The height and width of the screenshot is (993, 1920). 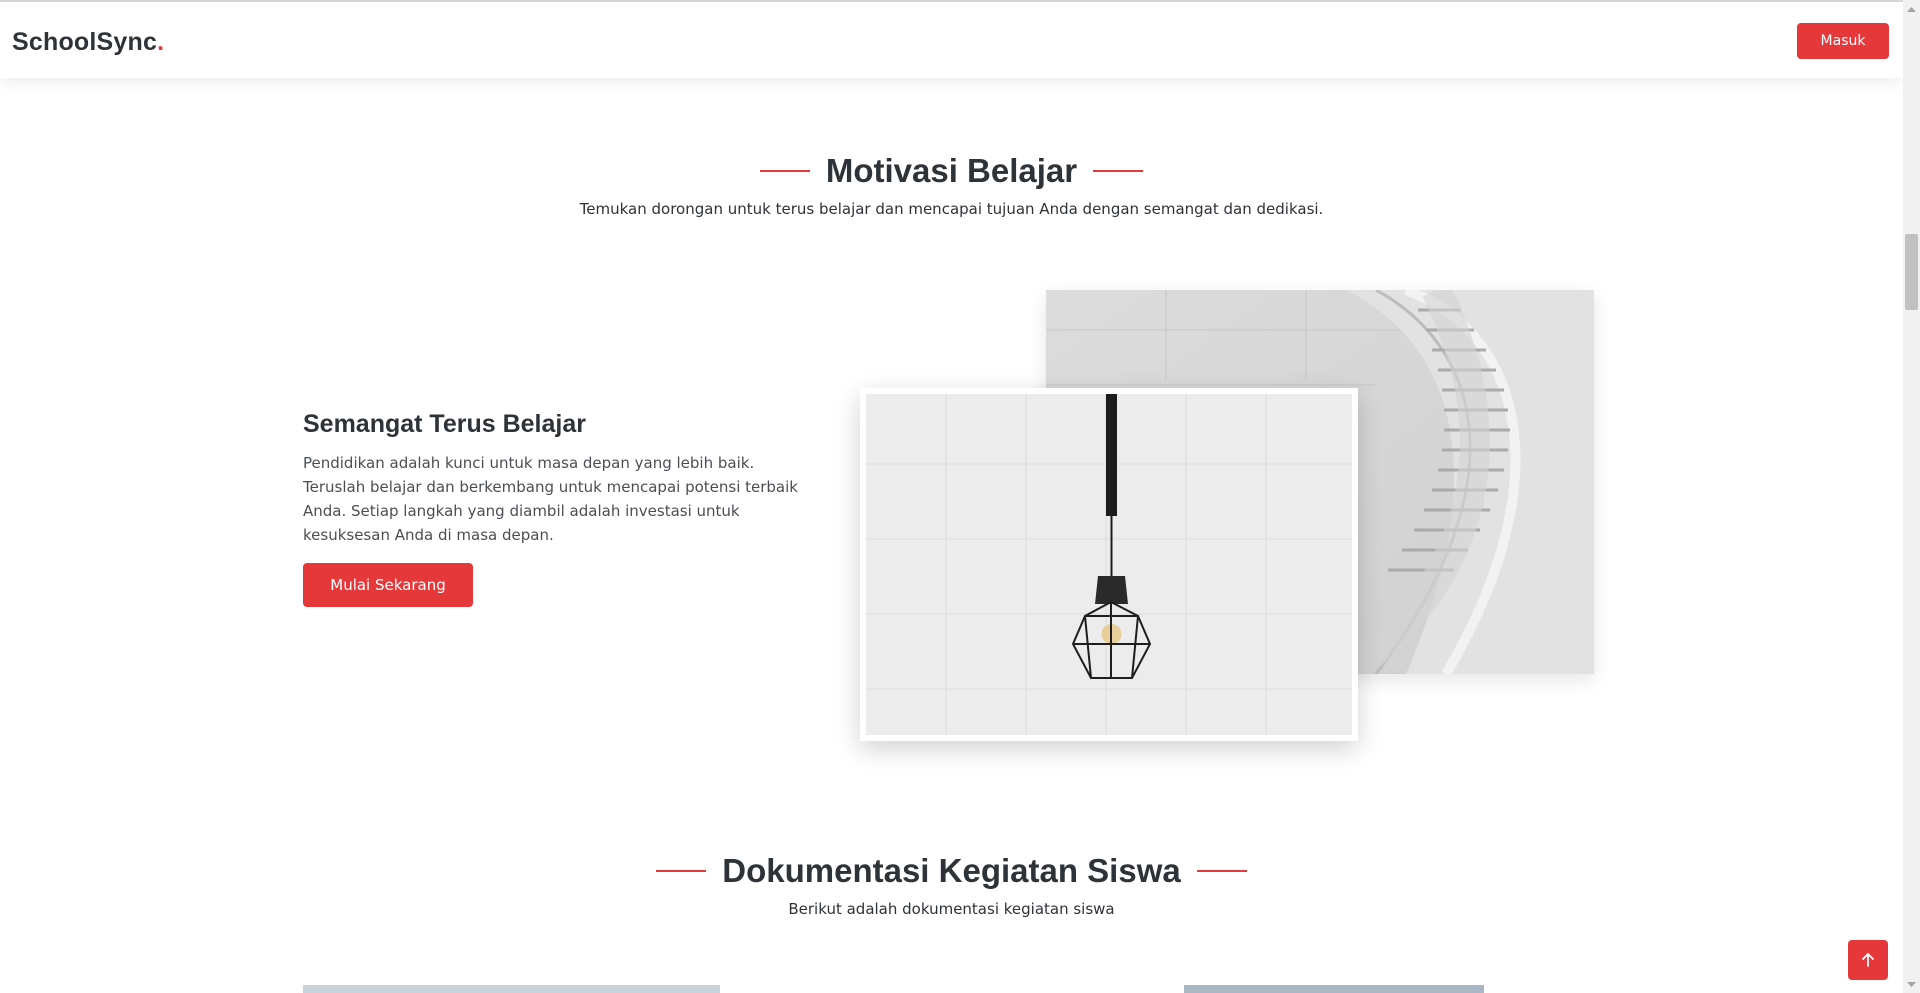 What do you see at coordinates (388, 585) in the screenshot?
I see `start-now-button: Mulai Sekarang` at bounding box center [388, 585].